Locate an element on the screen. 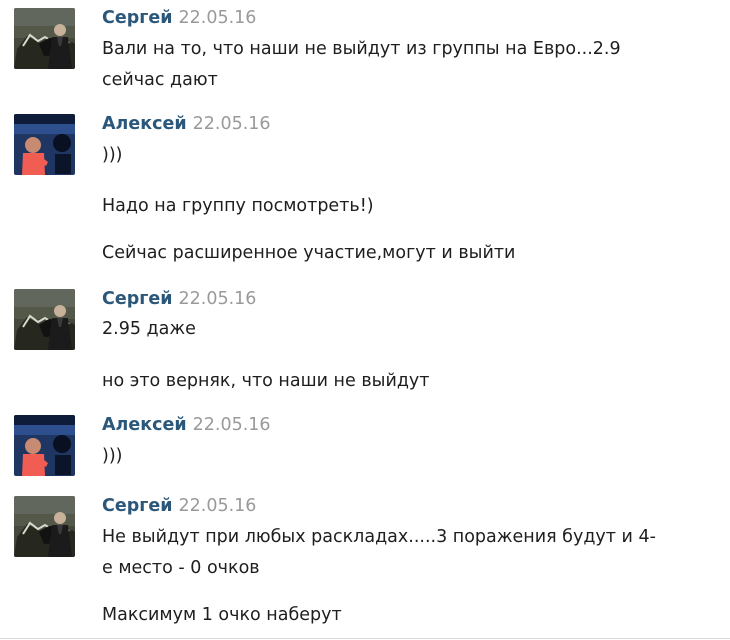 The height and width of the screenshot is (640, 730). message-line: е место - 0 очков is located at coordinates (181, 568).